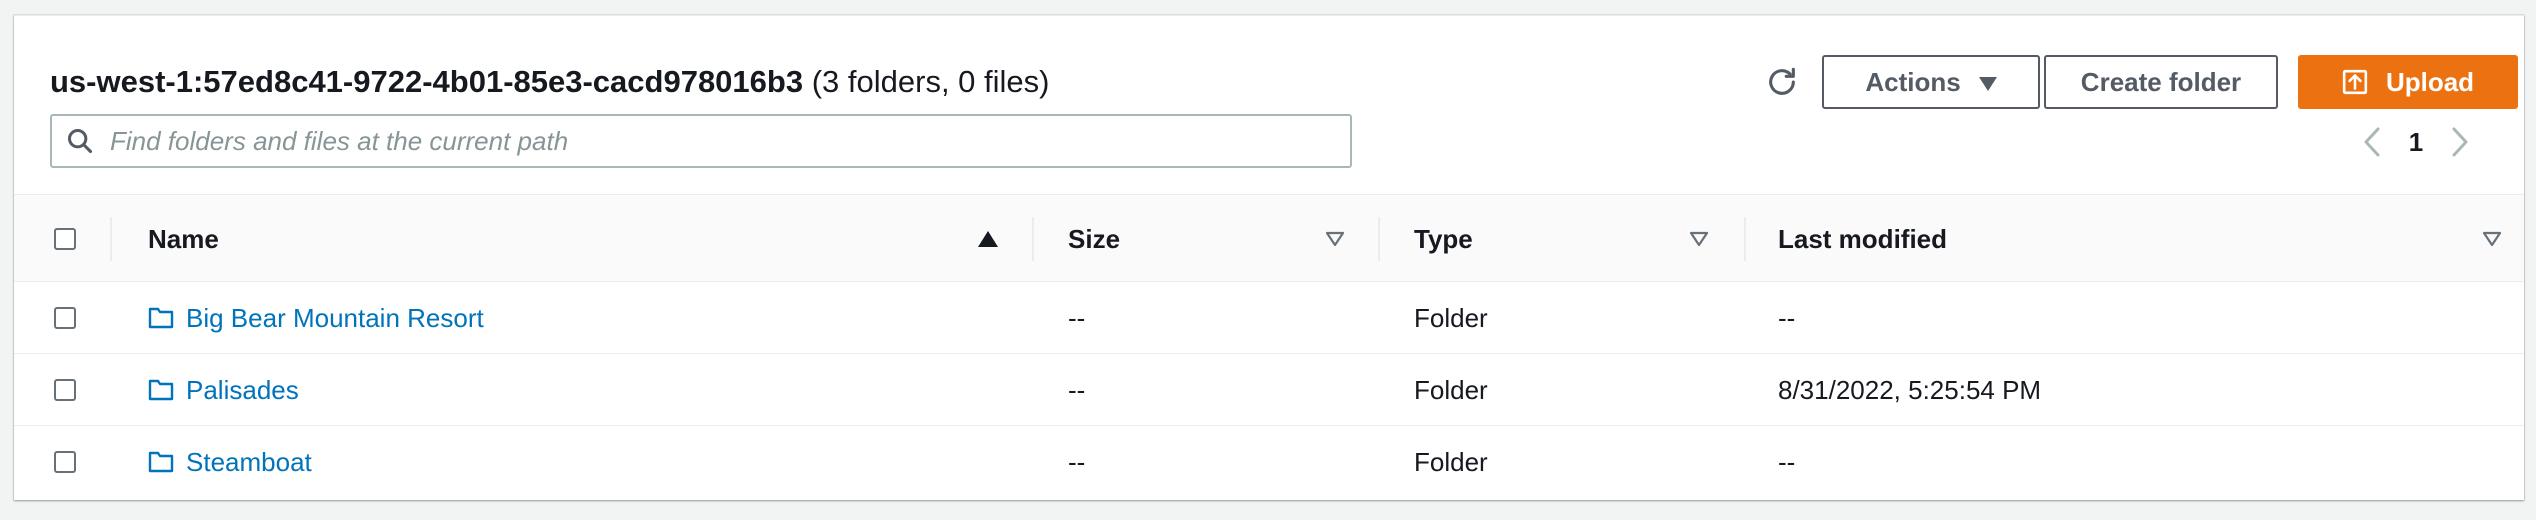 The width and height of the screenshot is (2536, 520). I want to click on folder-link: Big Bear Mountain Resort, so click(316, 318).